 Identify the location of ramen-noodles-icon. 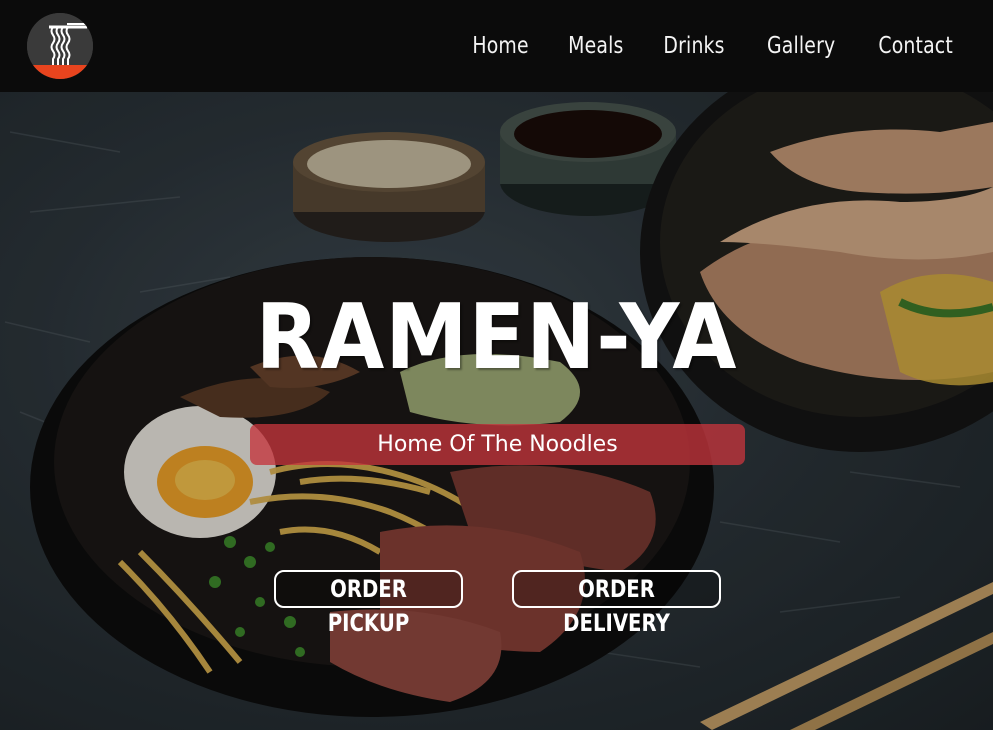
(60, 46).